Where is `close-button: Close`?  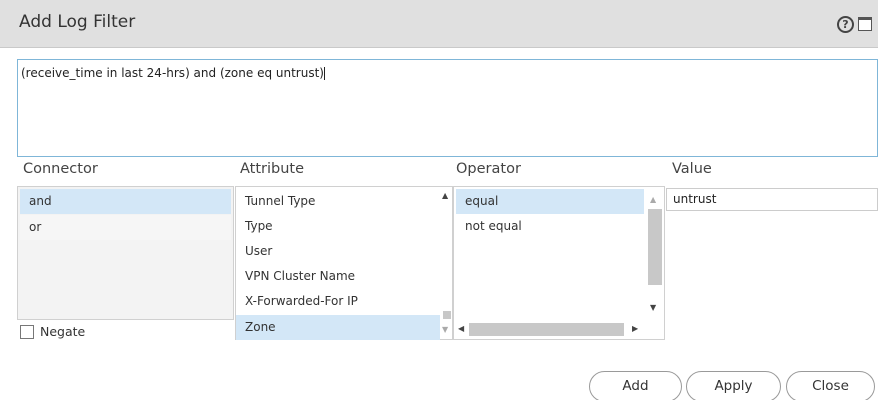
close-button: Close is located at coordinates (830, 385).